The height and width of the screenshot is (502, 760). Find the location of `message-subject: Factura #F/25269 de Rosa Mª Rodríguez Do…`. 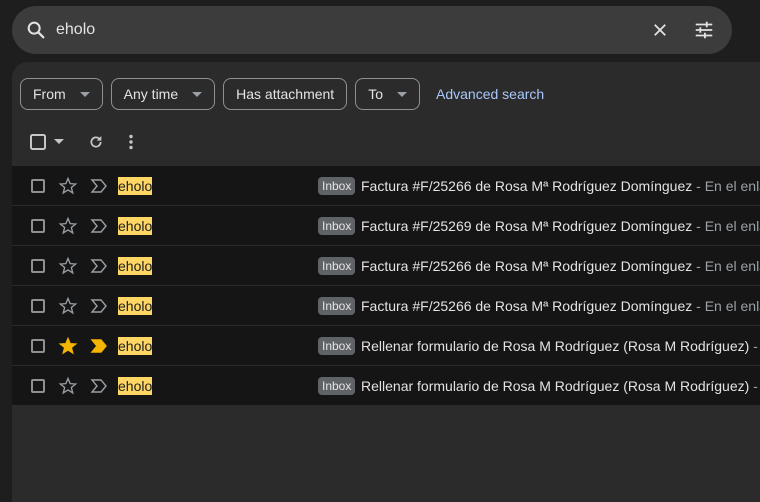

message-subject: Factura #F/25269 de Rosa Mª Rodríguez Do… is located at coordinates (560, 226).